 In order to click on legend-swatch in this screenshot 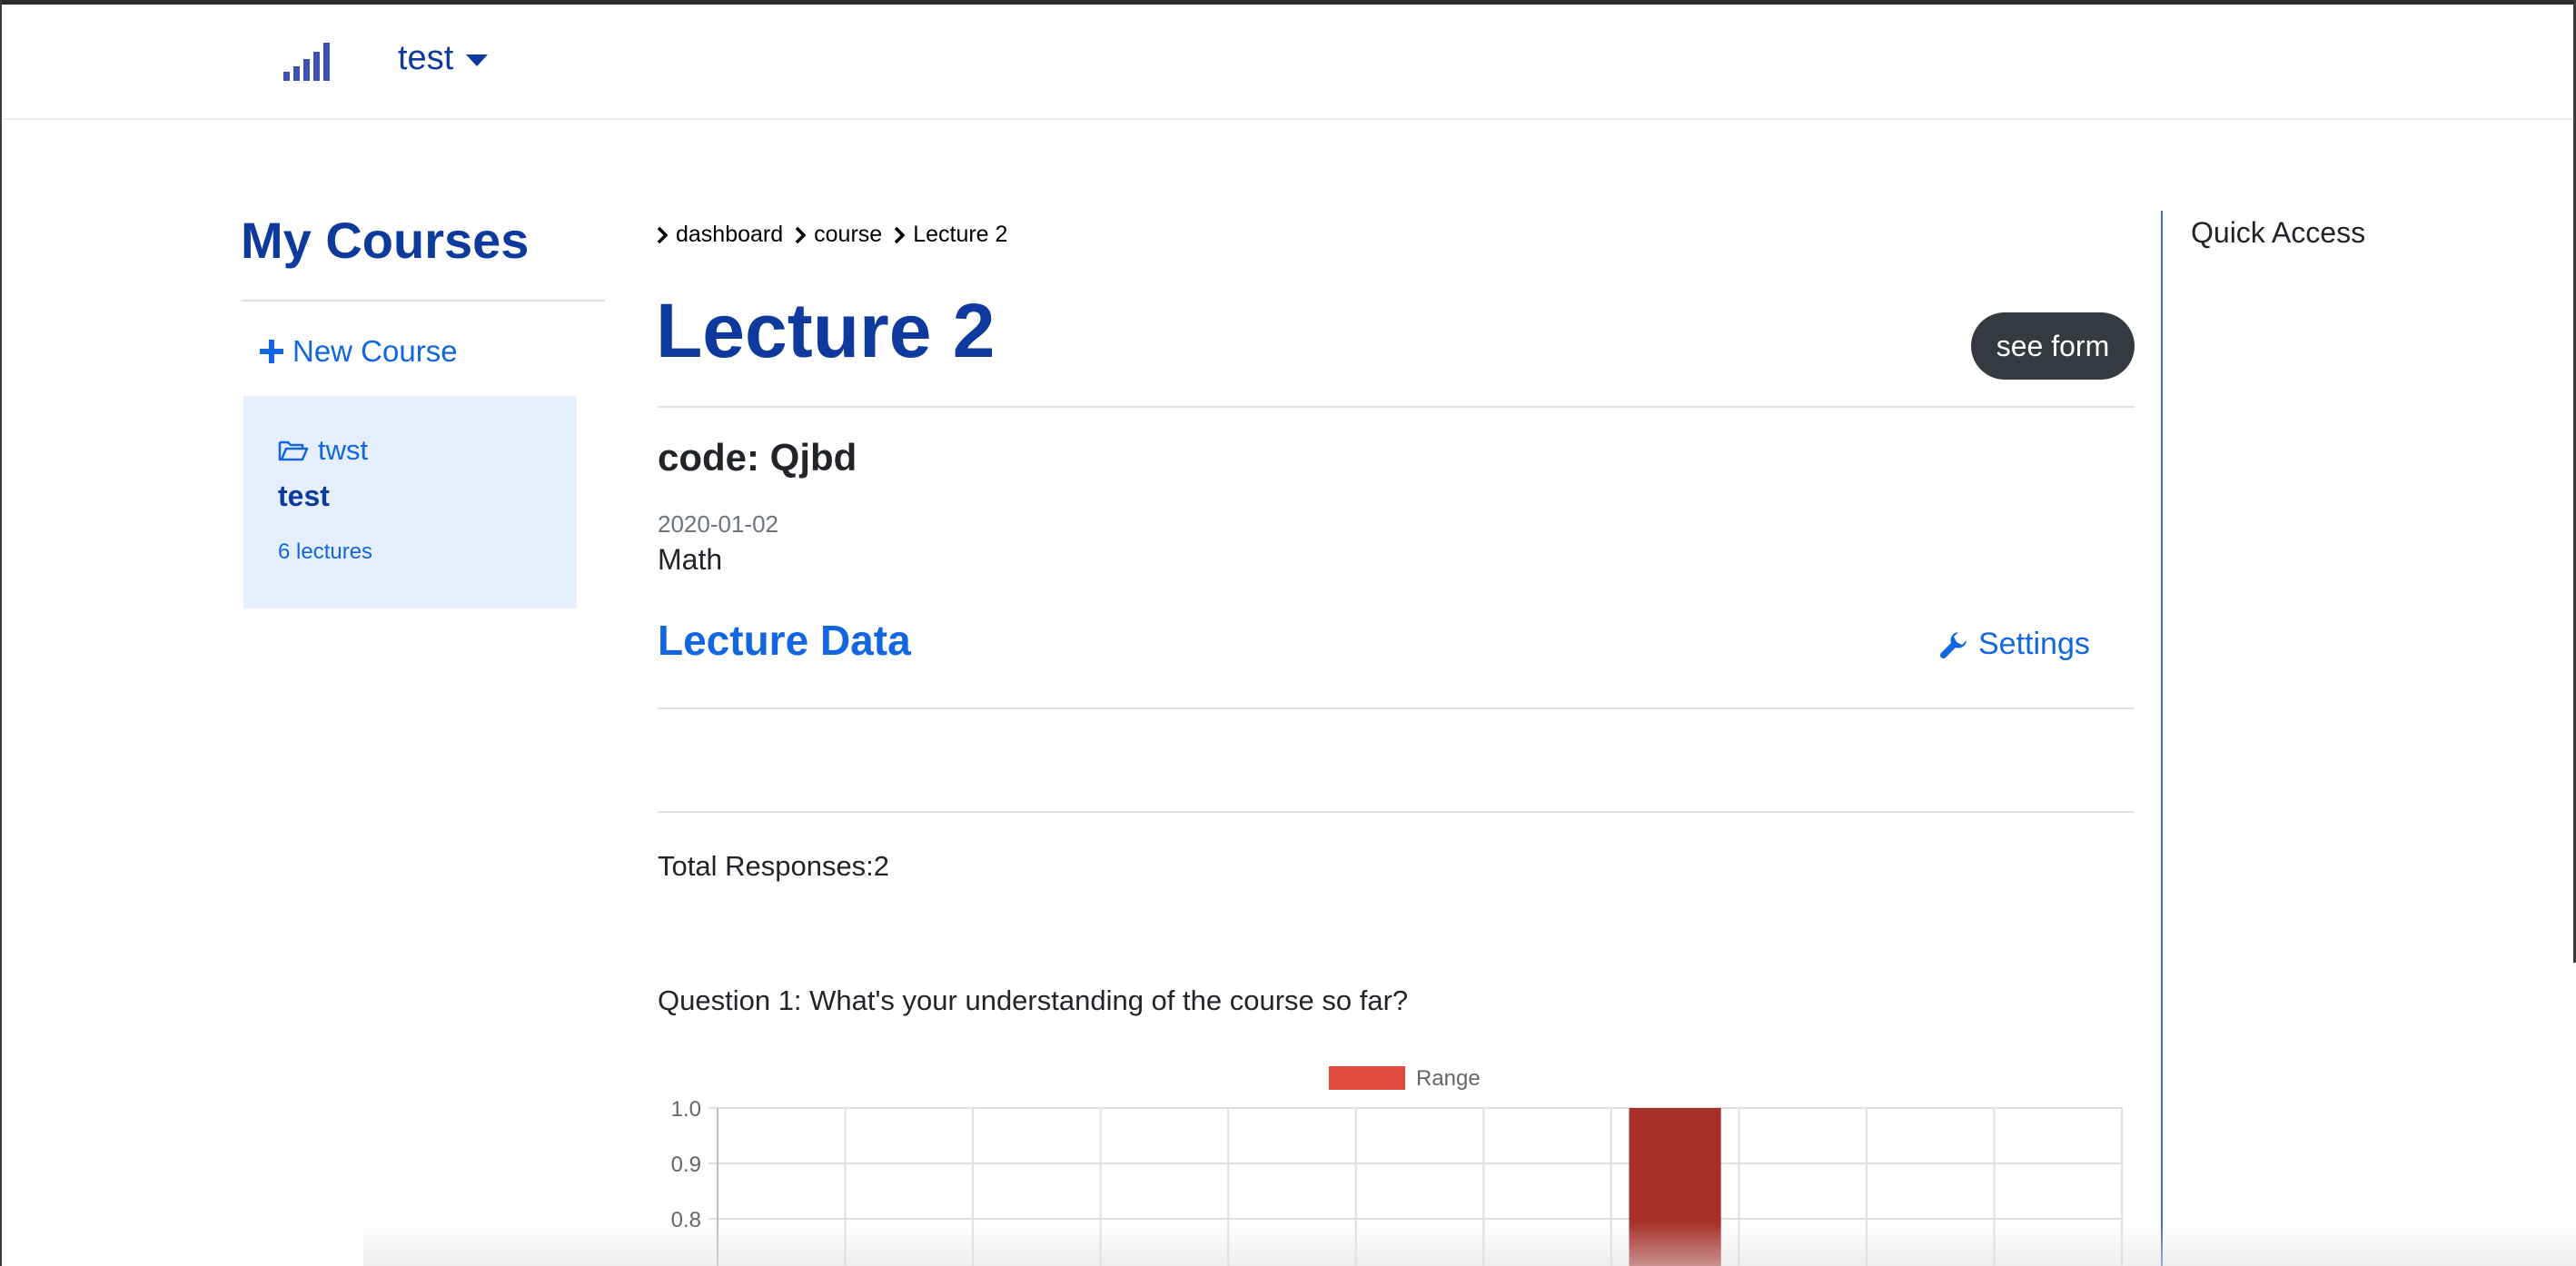, I will do `click(1367, 1078)`.